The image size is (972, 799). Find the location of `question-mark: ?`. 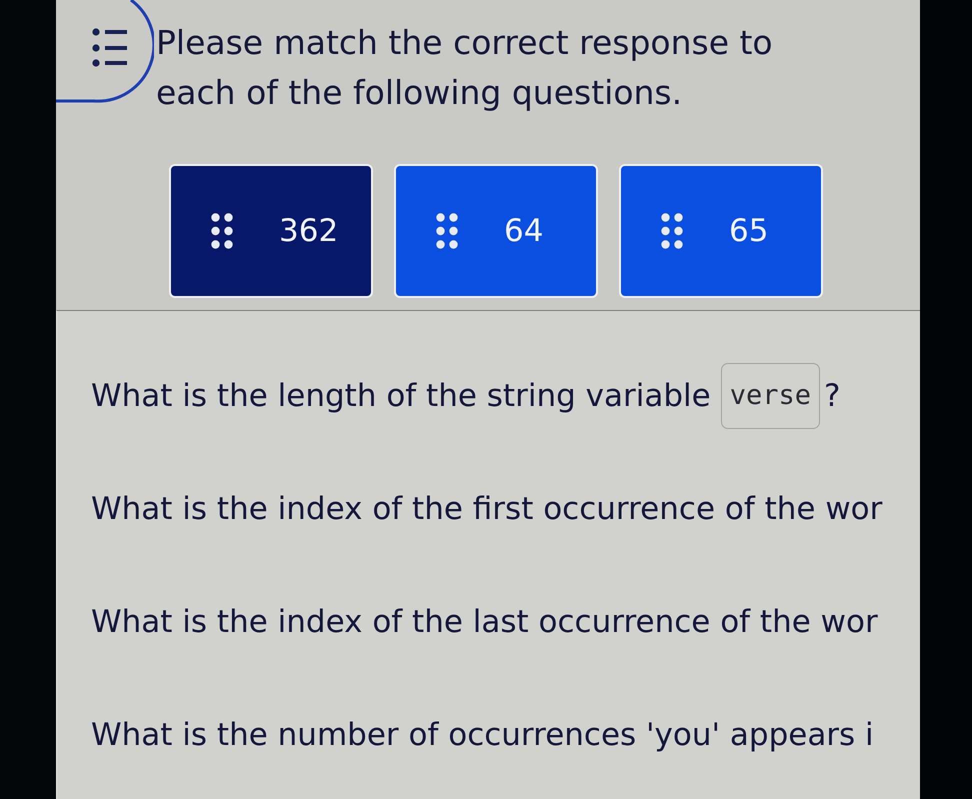

question-mark: ? is located at coordinates (832, 396).